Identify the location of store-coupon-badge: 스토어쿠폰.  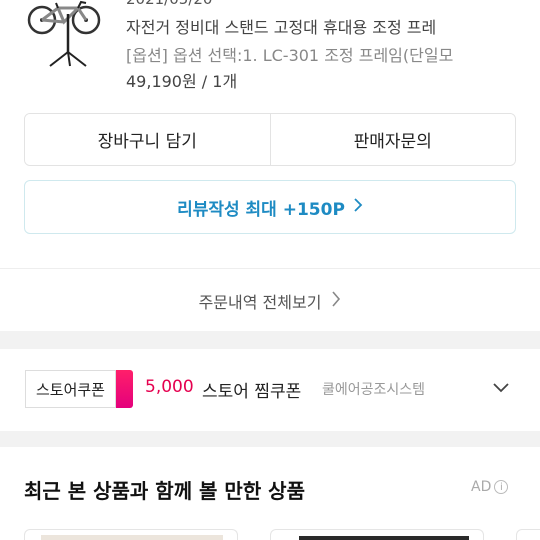
(70, 389).